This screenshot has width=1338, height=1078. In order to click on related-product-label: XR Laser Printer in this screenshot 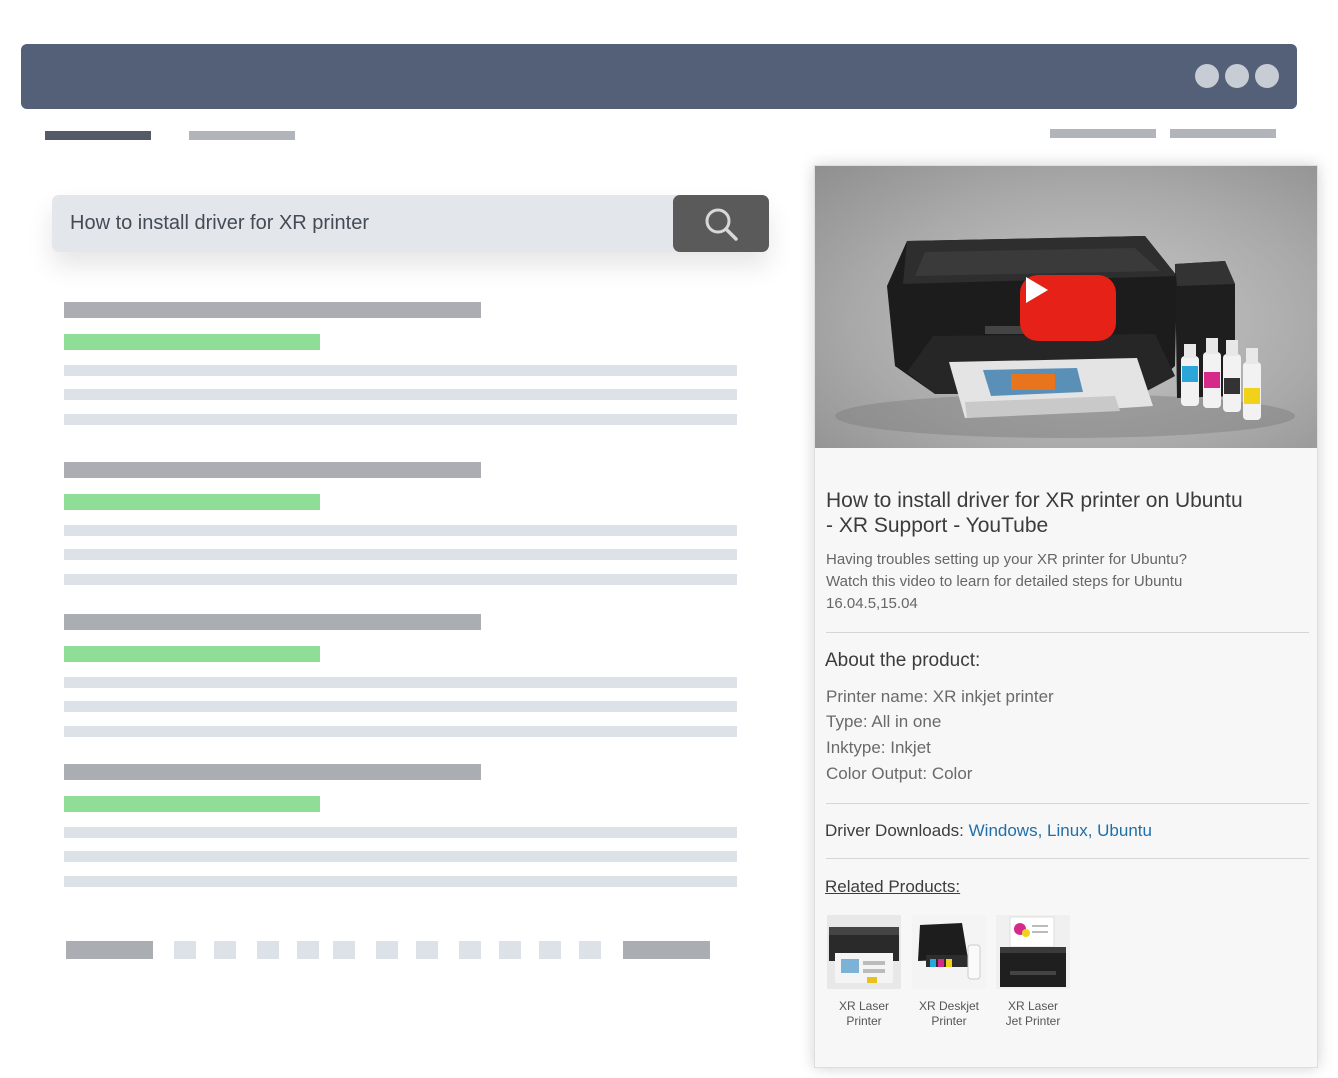, I will do `click(864, 1014)`.